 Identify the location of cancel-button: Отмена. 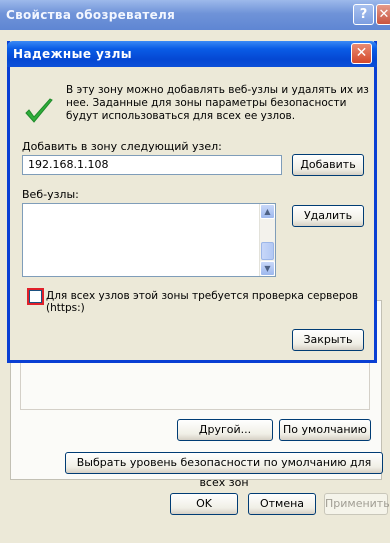
(282, 504).